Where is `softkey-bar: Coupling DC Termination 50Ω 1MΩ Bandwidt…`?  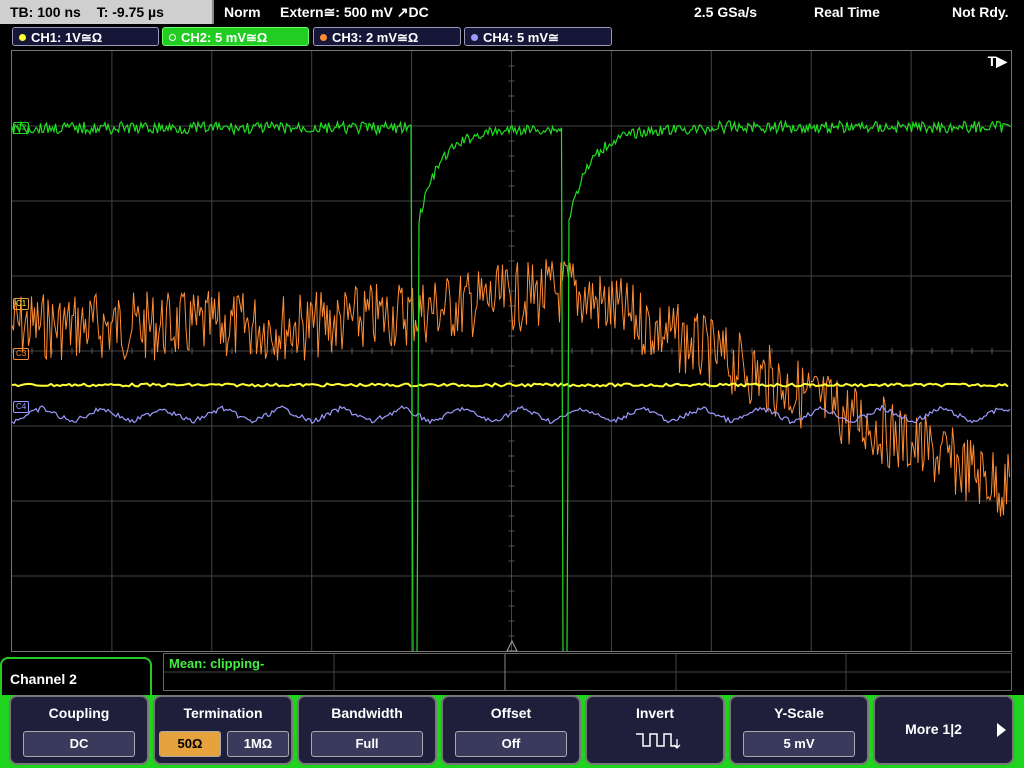
softkey-bar: Coupling DC Termination 50Ω 1MΩ Bandwidt… is located at coordinates (512, 731).